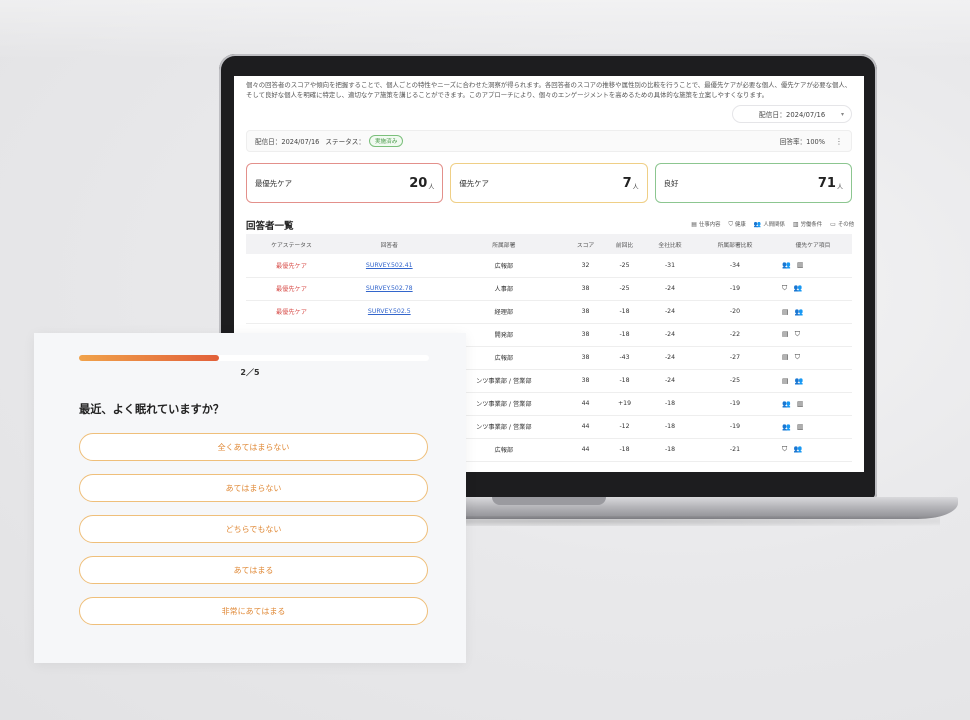 This screenshot has width=970, height=720. What do you see at coordinates (418, 183) in the screenshot?
I see `card-value: 20` at bounding box center [418, 183].